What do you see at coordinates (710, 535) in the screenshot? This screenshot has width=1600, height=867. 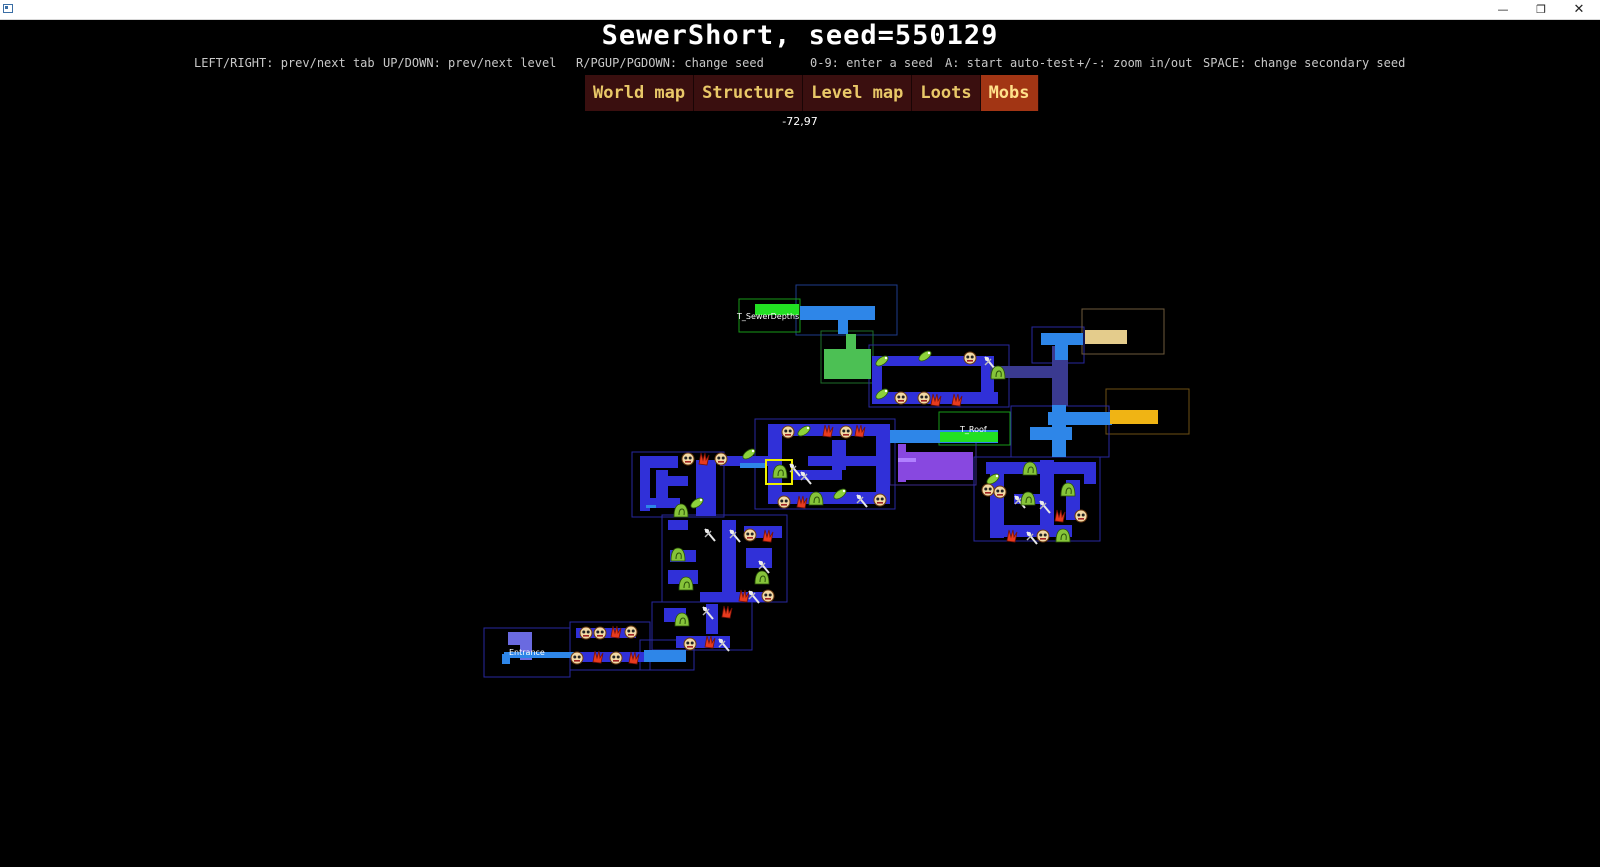 I see `skeleton-sword-icon` at bounding box center [710, 535].